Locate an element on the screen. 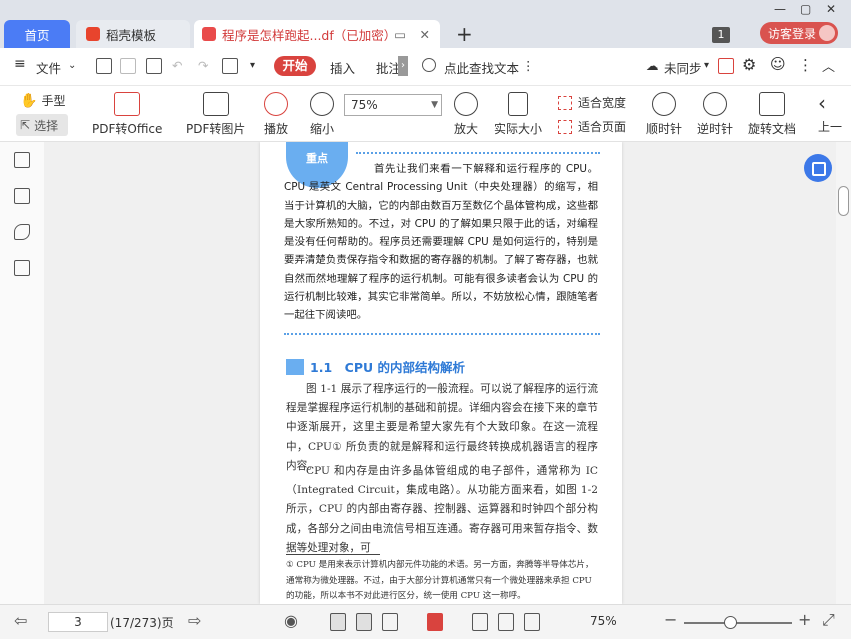 Image resolution: width=851 pixels, height=639 pixels. select-tool-button: ⇱ 选择 is located at coordinates (42, 125).